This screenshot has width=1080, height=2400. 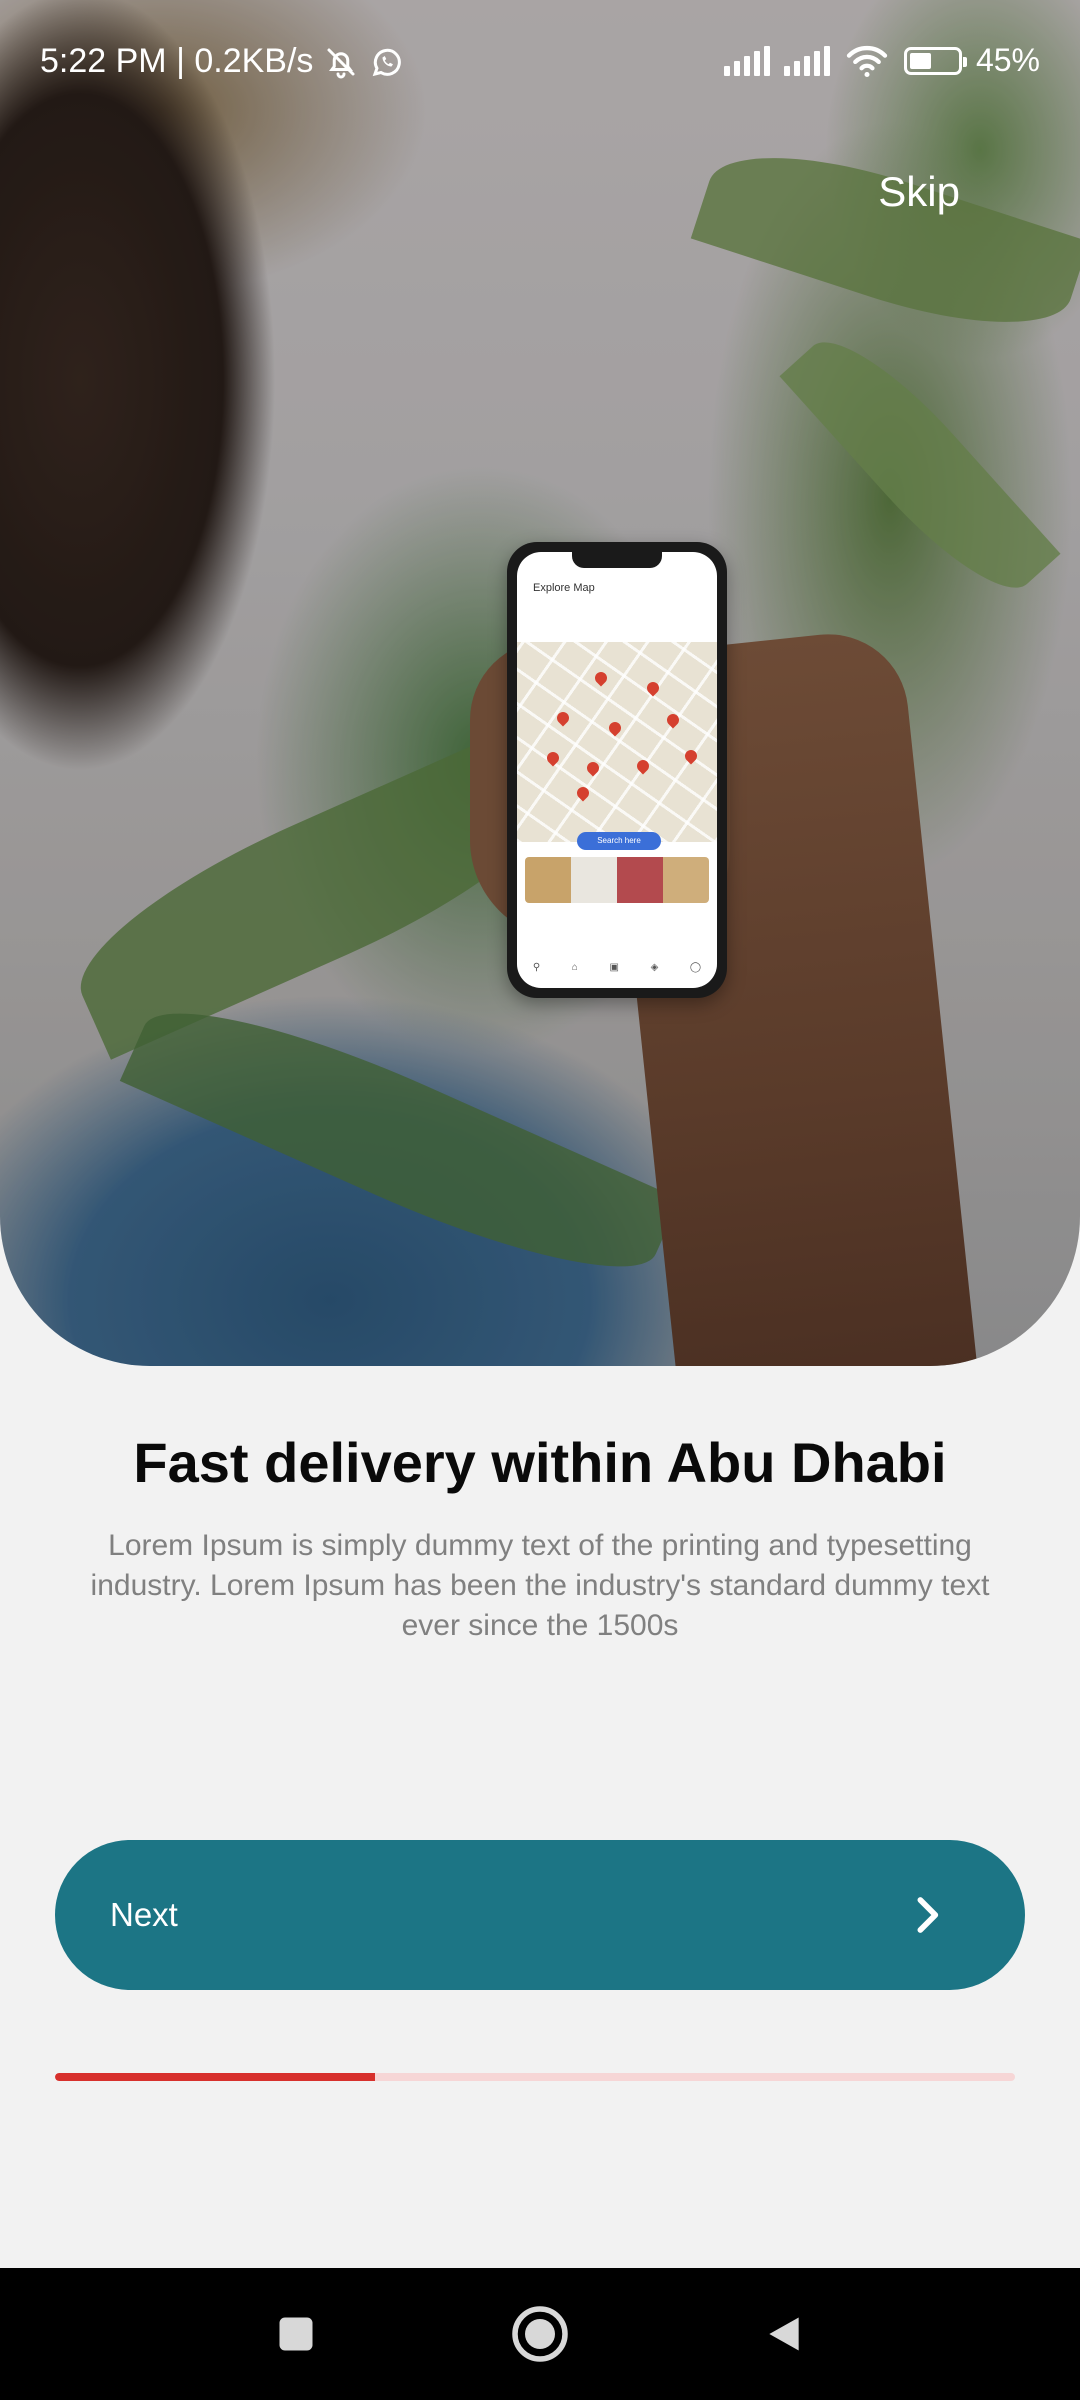 What do you see at coordinates (619, 841) in the screenshot?
I see `hero-phone-search: Search here` at bounding box center [619, 841].